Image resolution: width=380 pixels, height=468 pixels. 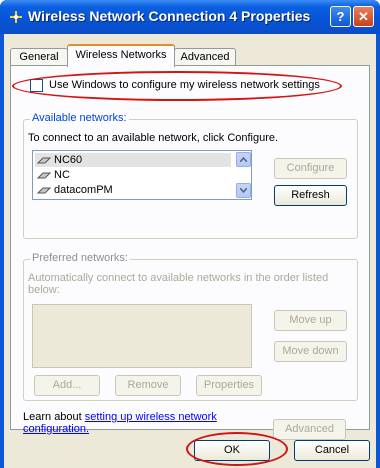 I want to click on scroll-down-button, so click(x=243, y=190).